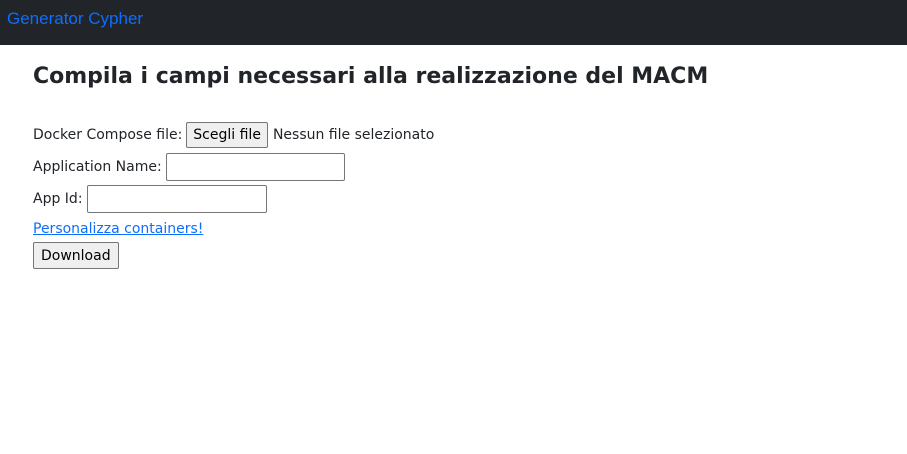 This screenshot has width=907, height=454. I want to click on app-id-label: App Id:, so click(58, 199).